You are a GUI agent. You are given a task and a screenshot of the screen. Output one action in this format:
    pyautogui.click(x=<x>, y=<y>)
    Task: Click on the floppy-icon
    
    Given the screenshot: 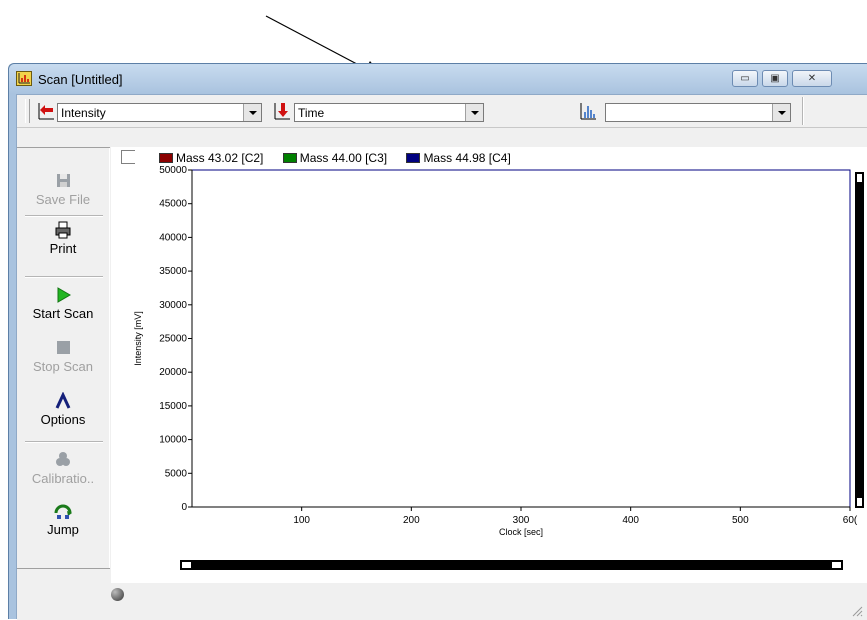 What is the action you would take?
    pyautogui.click(x=63, y=181)
    